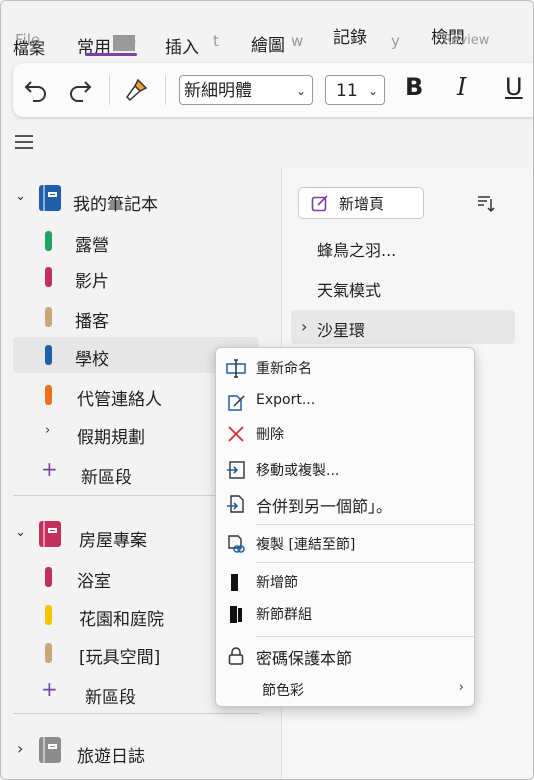  What do you see at coordinates (236, 368) in the screenshot?
I see `rename-icon` at bounding box center [236, 368].